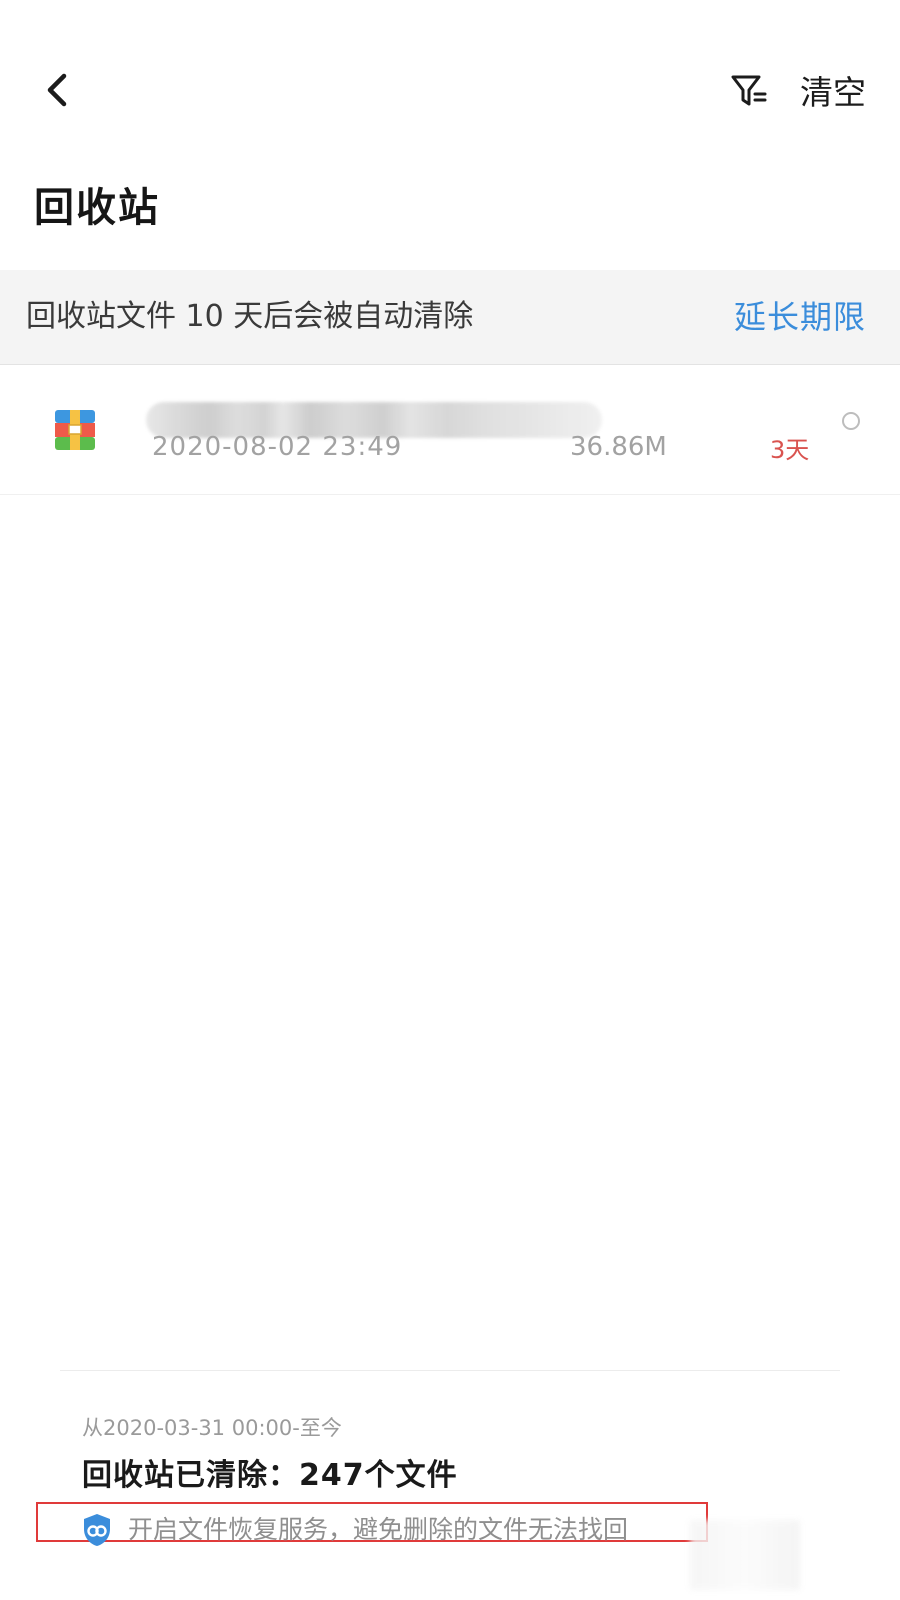 The width and height of the screenshot is (900, 1600). What do you see at coordinates (378, 1530) in the screenshot?
I see `recovery-service-link: 开启文件恢复服务，避免删除的文件无法找回` at bounding box center [378, 1530].